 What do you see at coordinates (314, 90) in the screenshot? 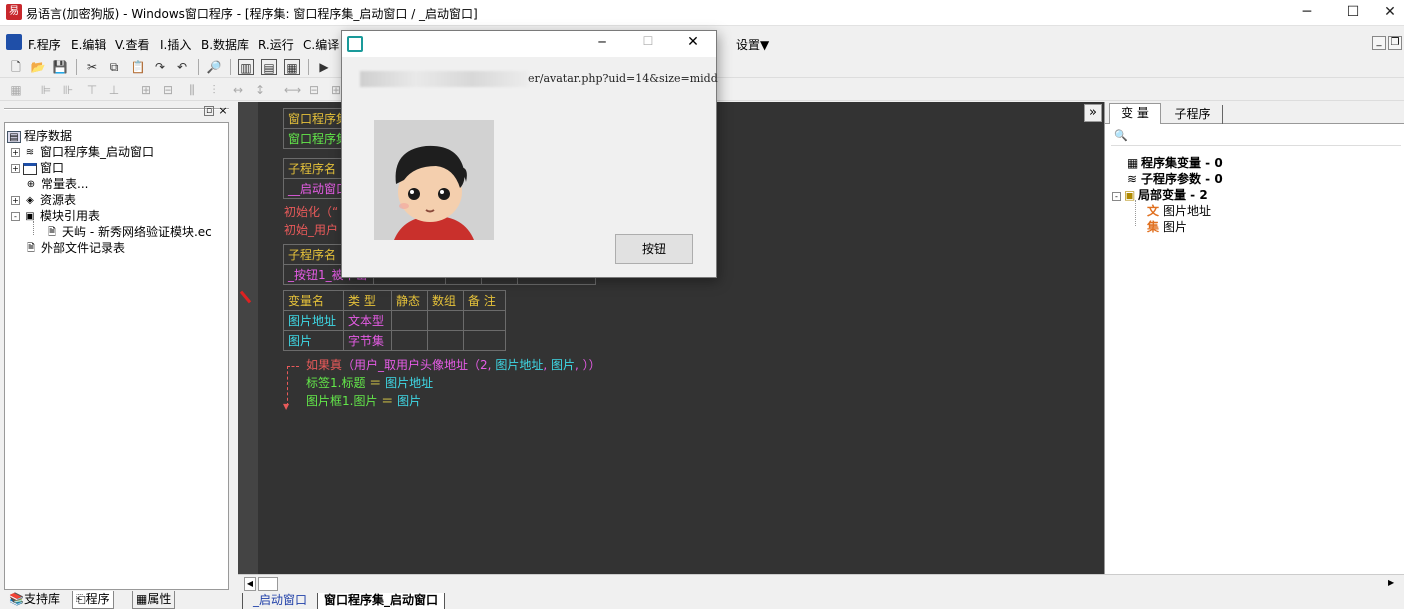
I see `size-height-icon: ⊟` at bounding box center [314, 90].